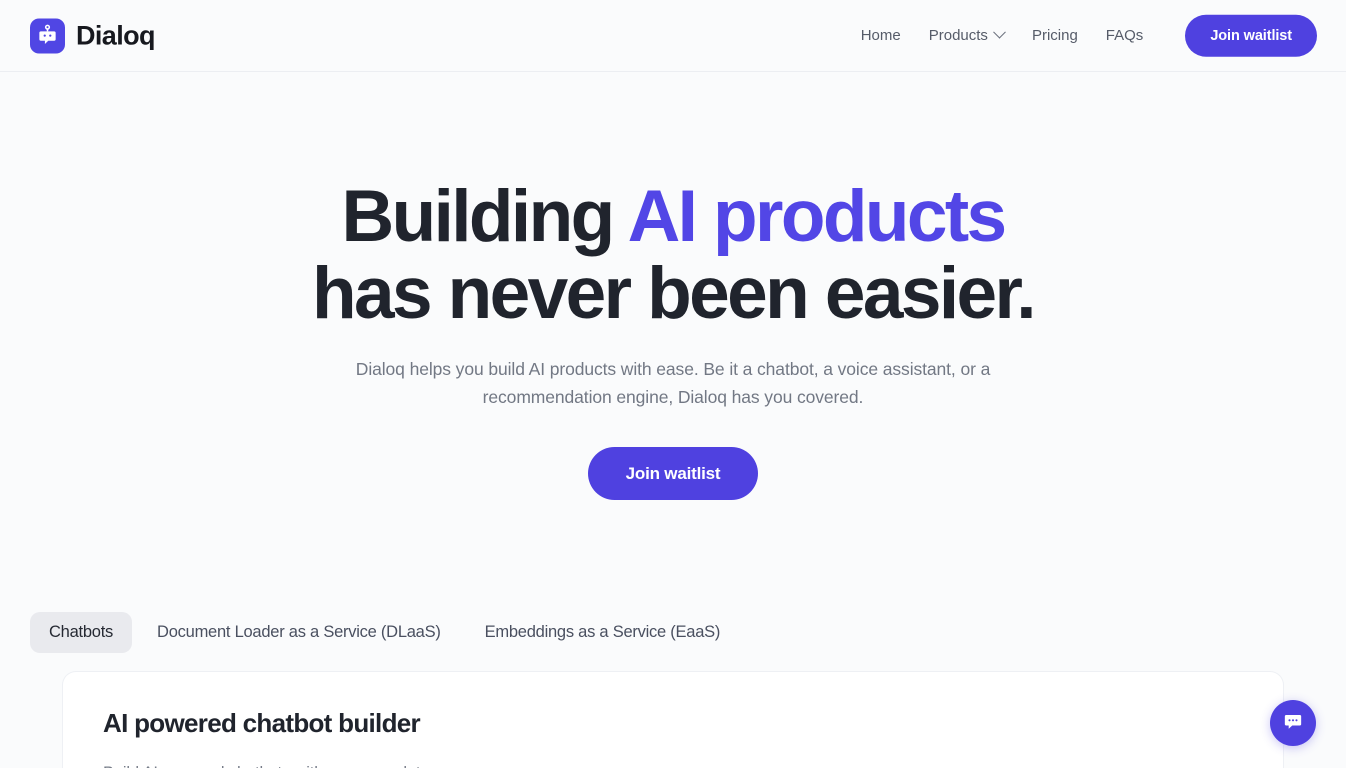 This screenshot has width=1346, height=768. I want to click on nav-link-faqs: FAQs, so click(1125, 35).